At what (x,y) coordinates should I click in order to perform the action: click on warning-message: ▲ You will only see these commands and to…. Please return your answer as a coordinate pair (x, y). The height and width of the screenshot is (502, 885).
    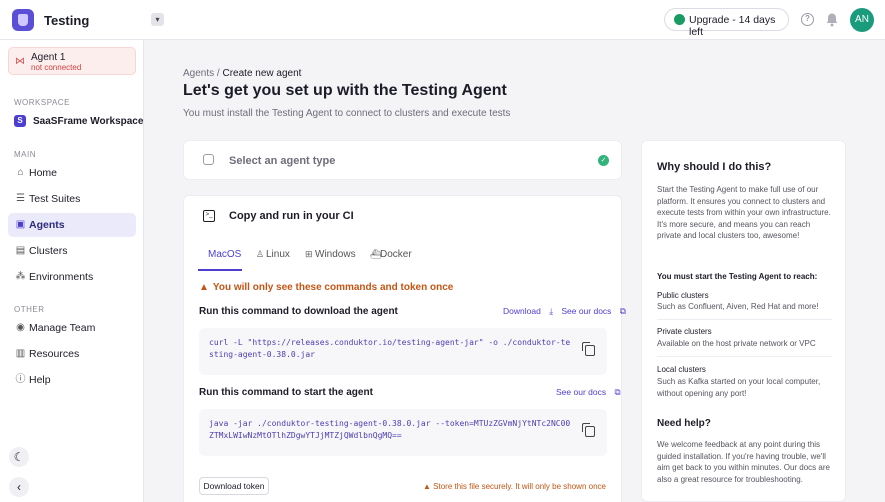
    Looking at the image, I should click on (326, 287).